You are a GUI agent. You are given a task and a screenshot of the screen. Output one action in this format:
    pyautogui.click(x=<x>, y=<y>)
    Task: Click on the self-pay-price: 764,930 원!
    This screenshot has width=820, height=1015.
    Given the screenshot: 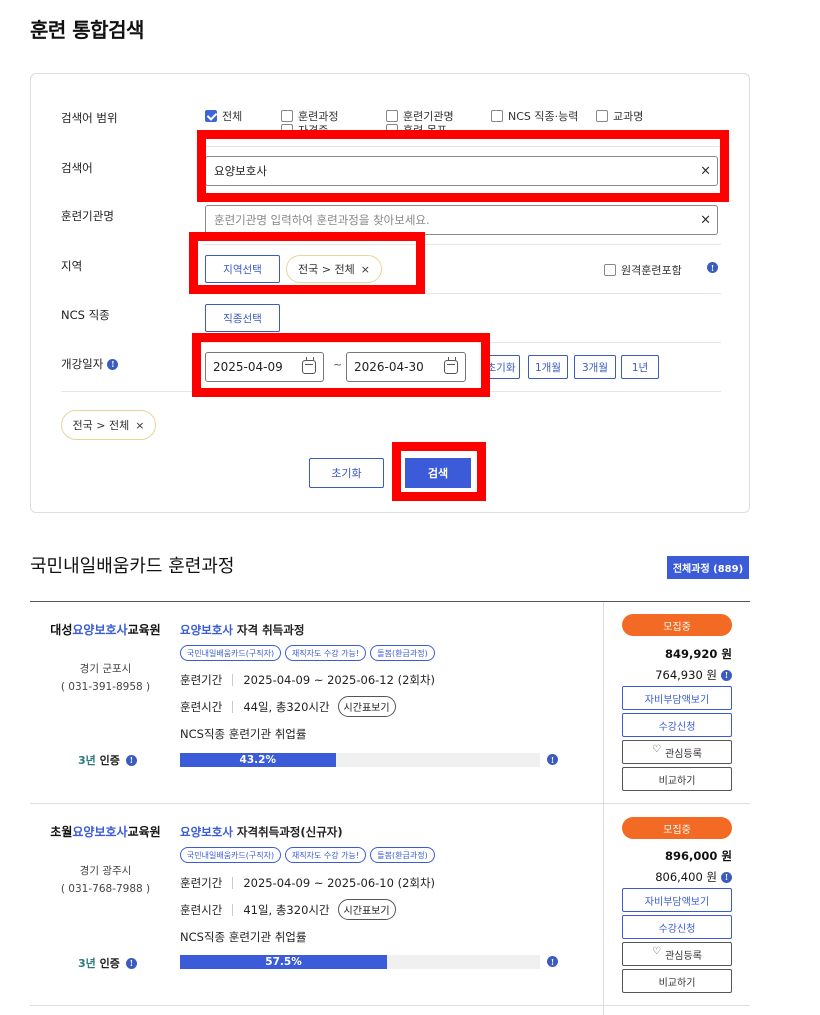 What is the action you would take?
    pyautogui.click(x=693, y=675)
    